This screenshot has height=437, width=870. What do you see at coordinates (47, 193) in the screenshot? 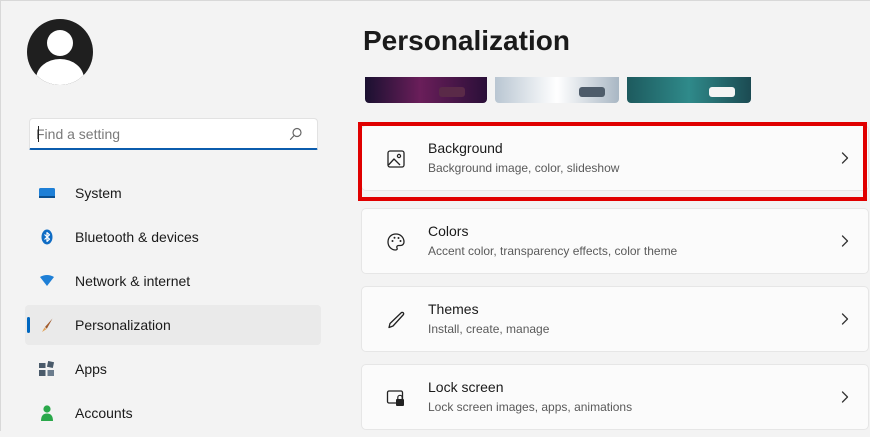
I see `monitor-icon` at bounding box center [47, 193].